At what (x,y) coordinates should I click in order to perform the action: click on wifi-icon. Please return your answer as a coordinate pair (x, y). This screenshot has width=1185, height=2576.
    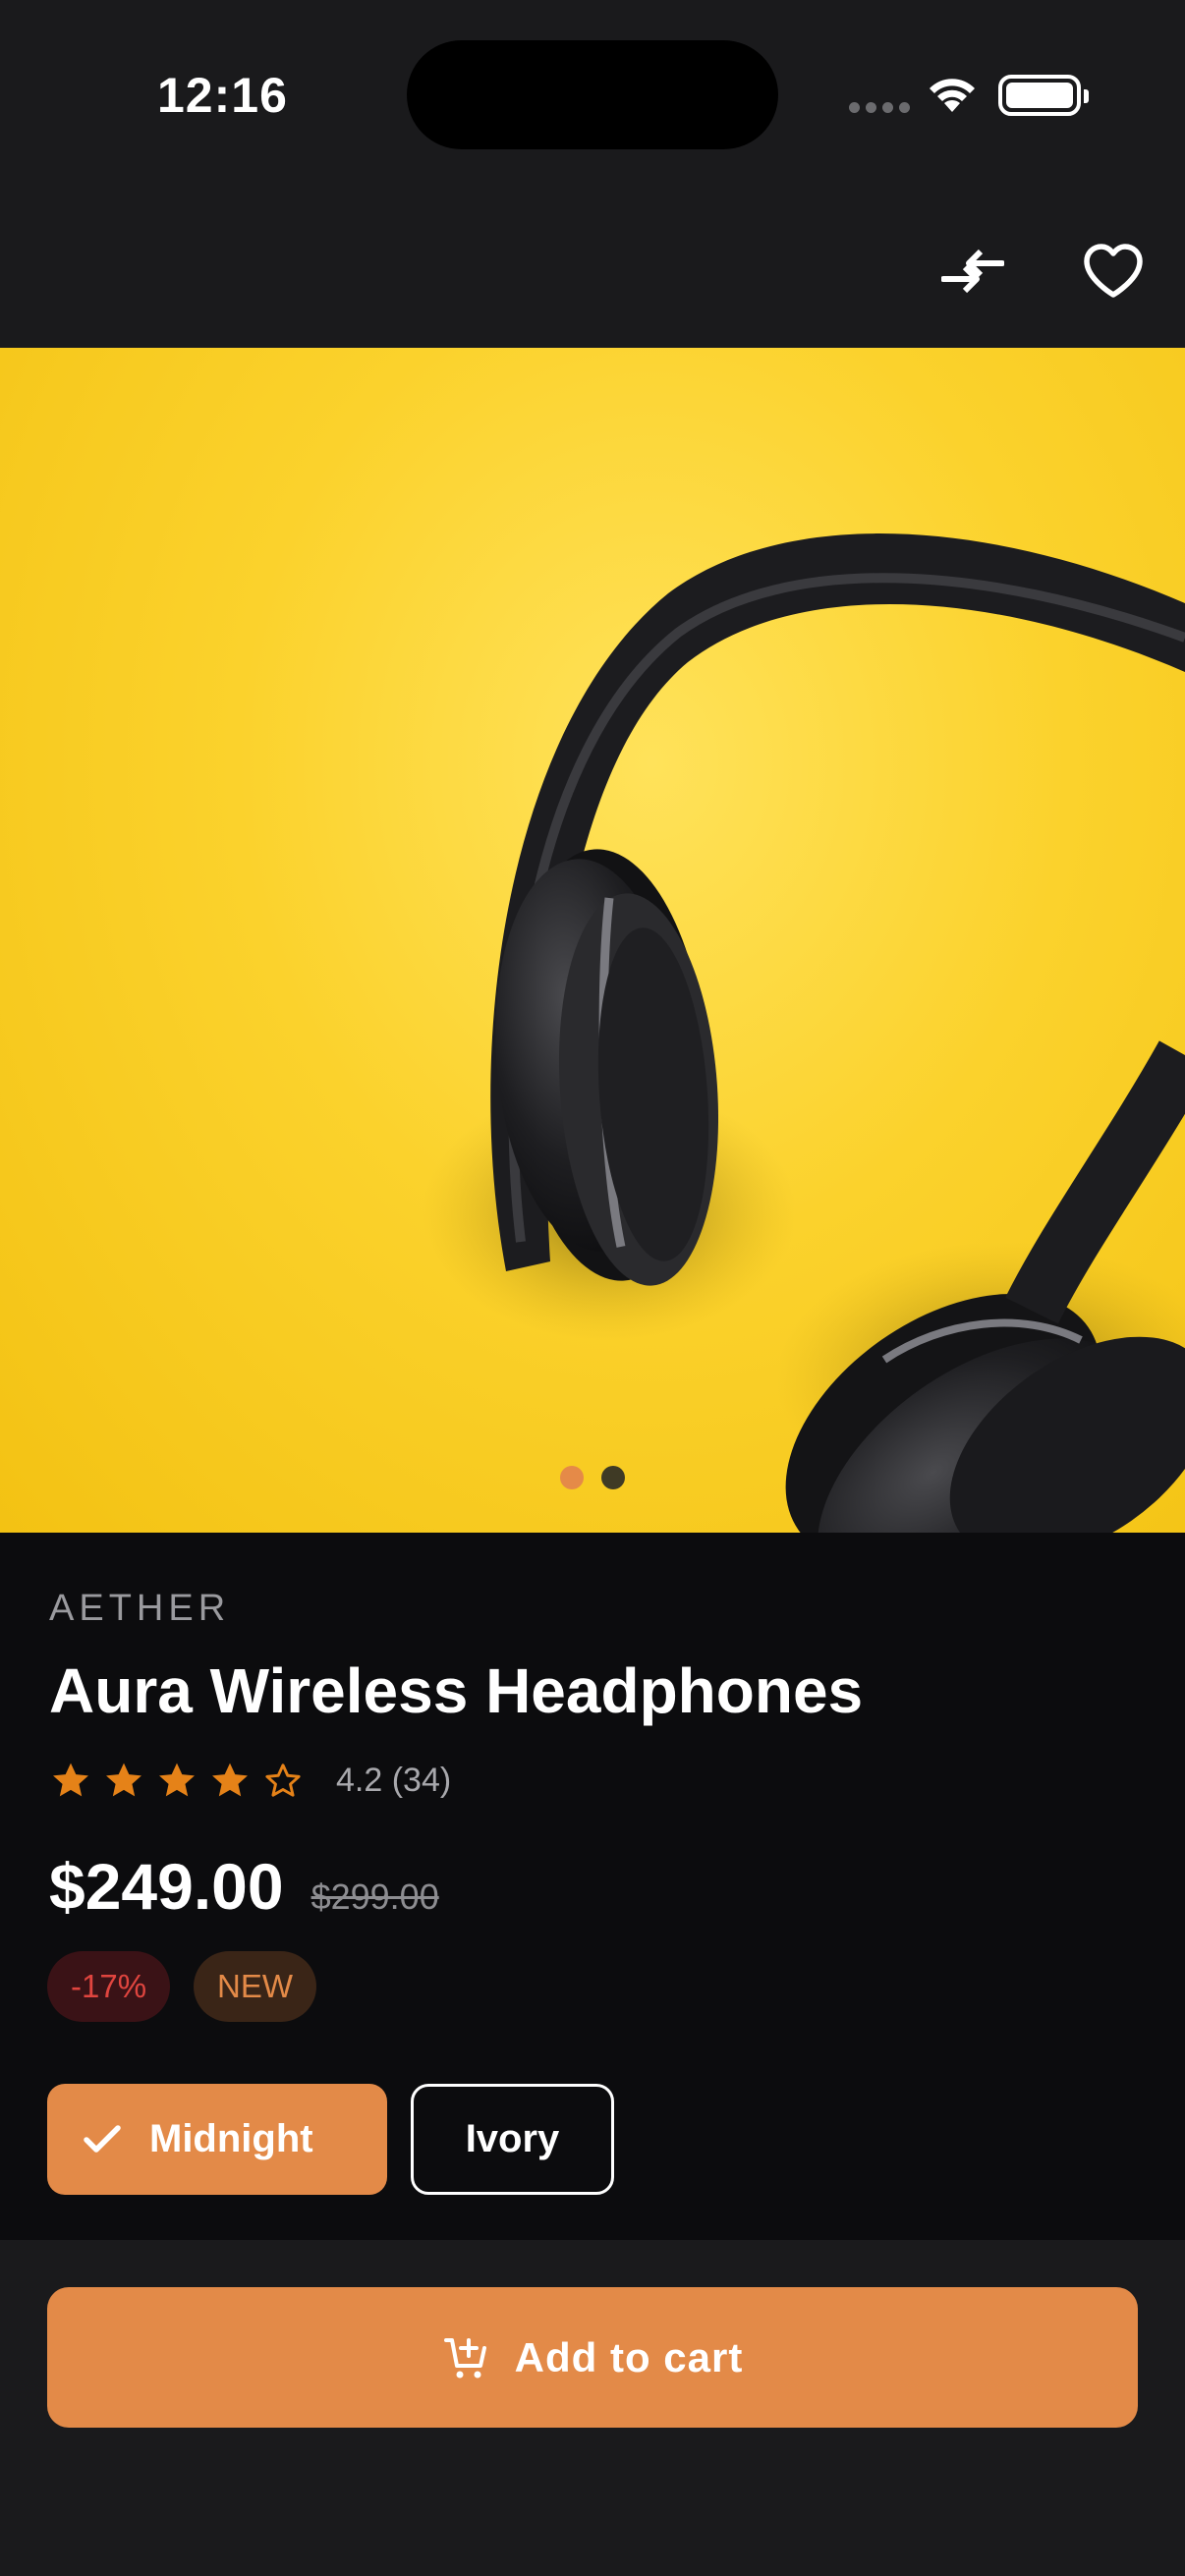
    Looking at the image, I should click on (953, 95).